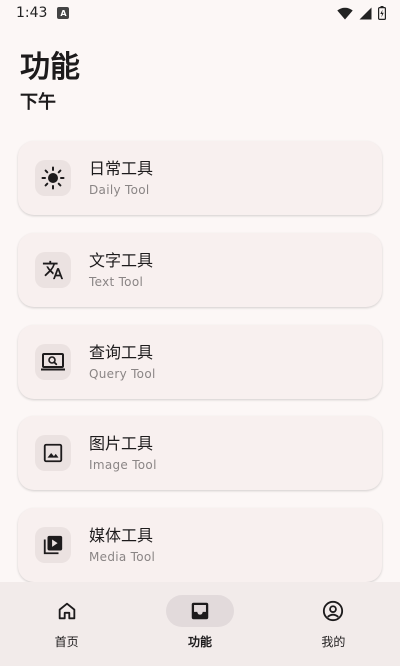 This screenshot has width=400, height=666. I want to click on image-tool-icon-box, so click(53, 453).